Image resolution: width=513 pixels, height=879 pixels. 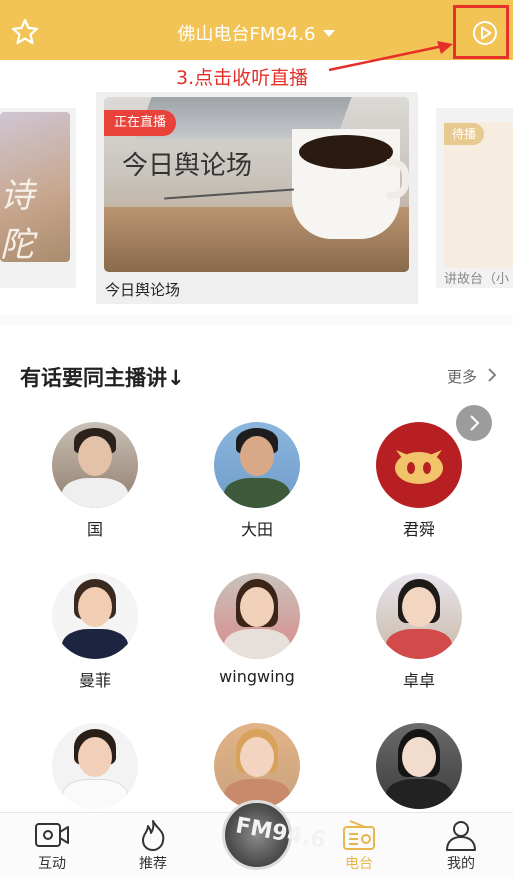 What do you see at coordinates (481, 32) in the screenshot?
I see `play-button-highlight` at bounding box center [481, 32].